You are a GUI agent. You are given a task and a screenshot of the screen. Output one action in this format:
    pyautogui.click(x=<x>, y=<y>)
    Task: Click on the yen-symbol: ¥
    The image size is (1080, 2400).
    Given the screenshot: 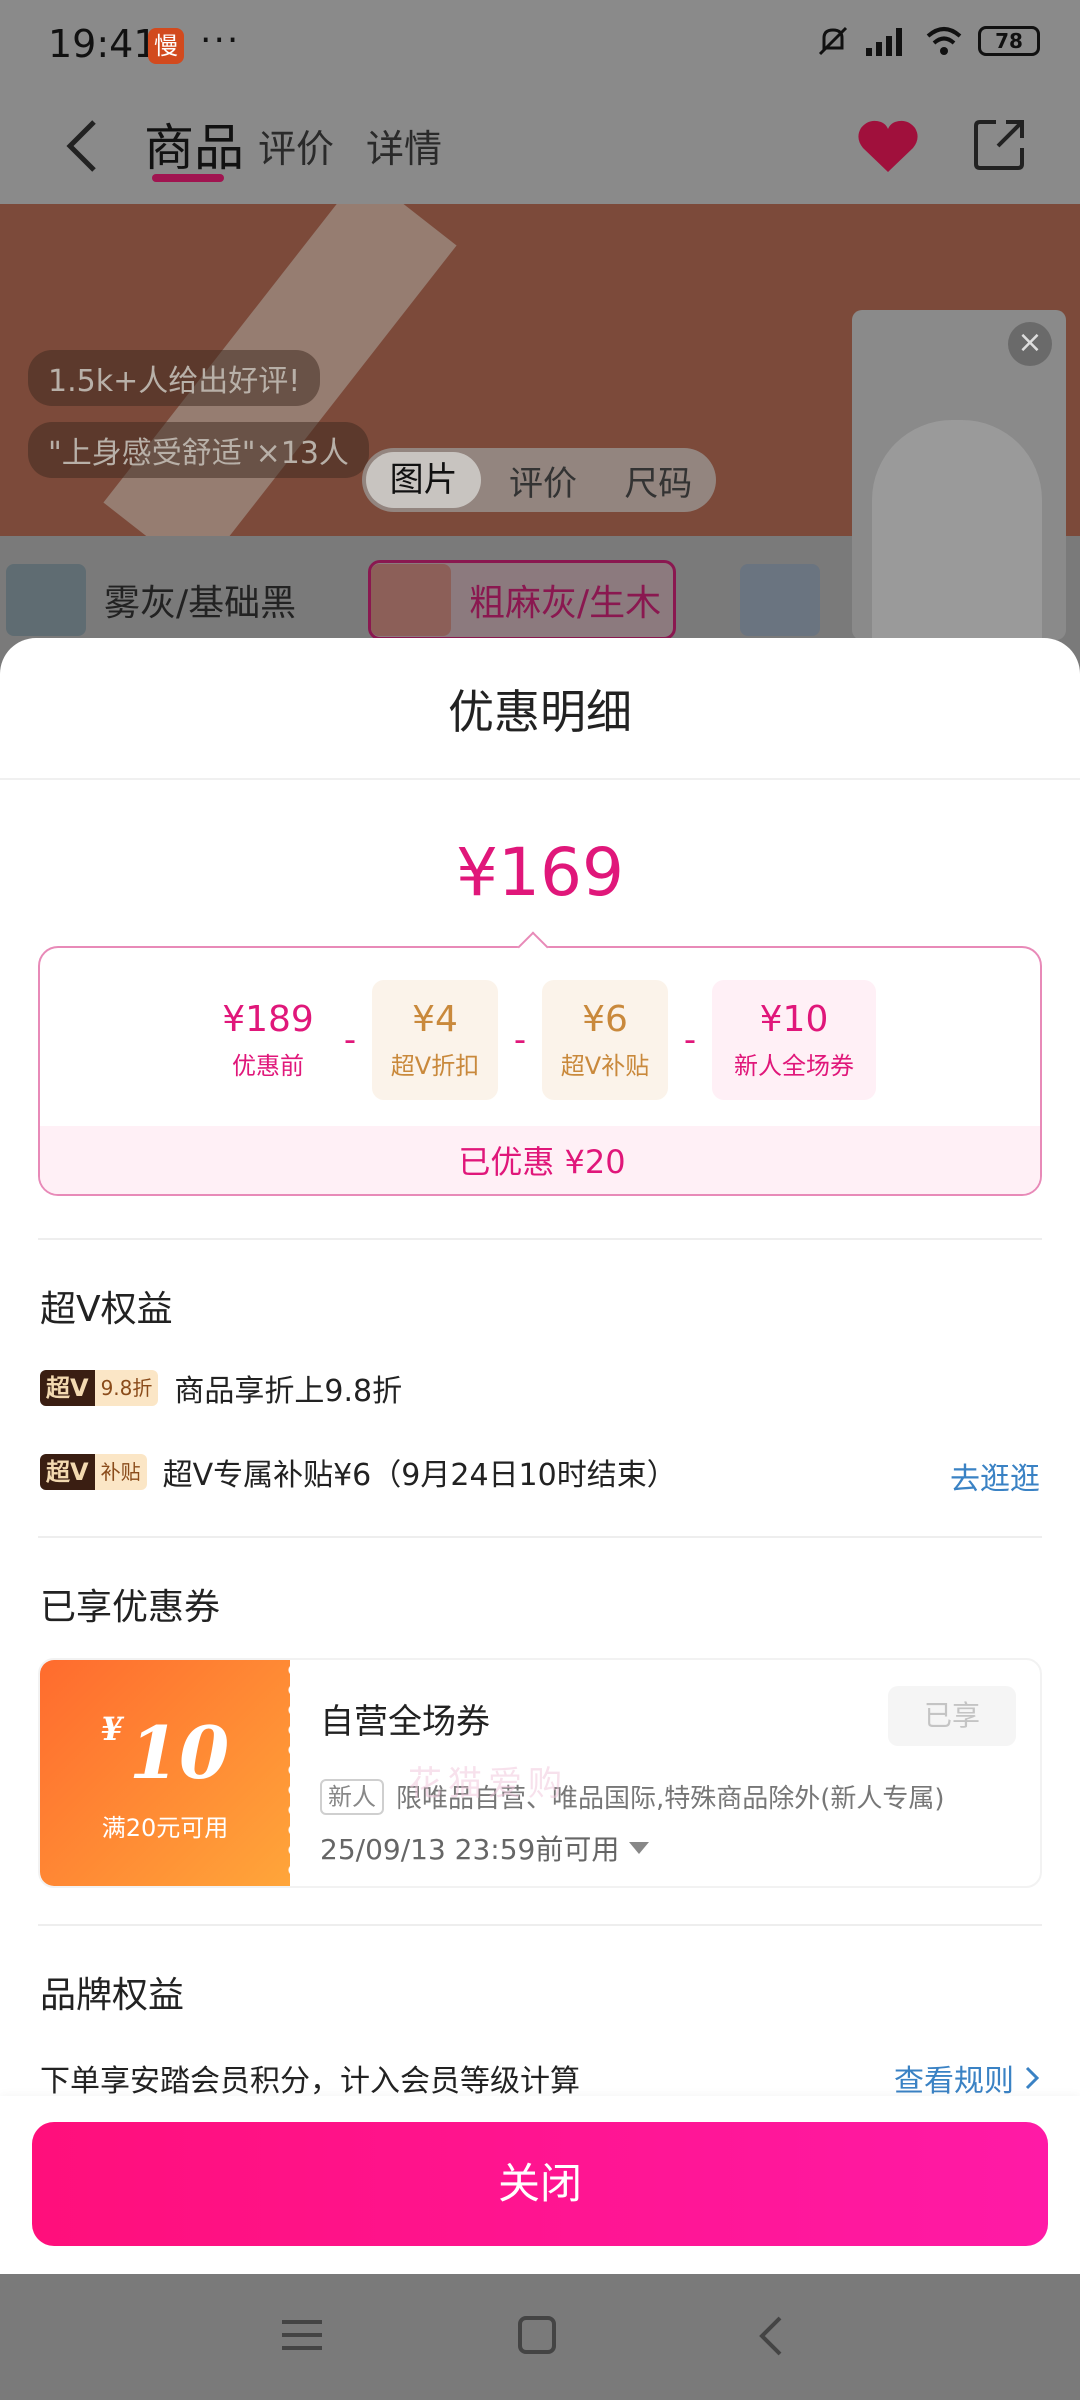 What is the action you would take?
    pyautogui.click(x=112, y=1729)
    